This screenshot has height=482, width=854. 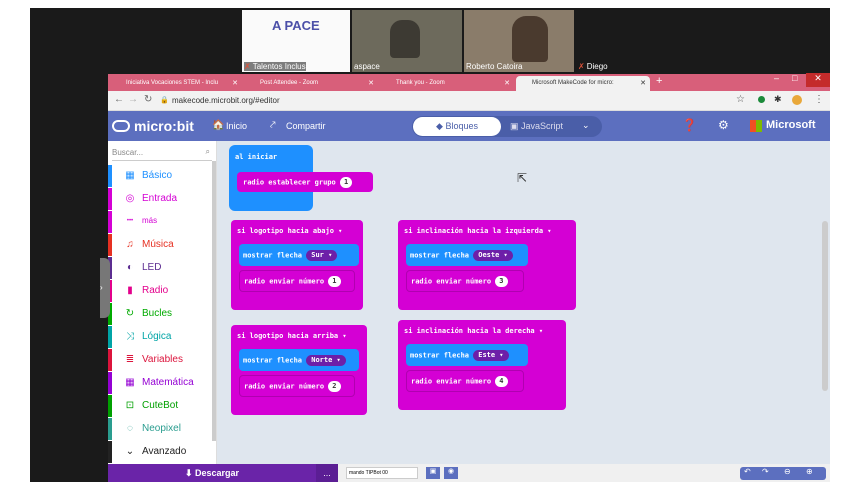 What do you see at coordinates (756, 126) in the screenshot?
I see `microsoft-logo-icon` at bounding box center [756, 126].